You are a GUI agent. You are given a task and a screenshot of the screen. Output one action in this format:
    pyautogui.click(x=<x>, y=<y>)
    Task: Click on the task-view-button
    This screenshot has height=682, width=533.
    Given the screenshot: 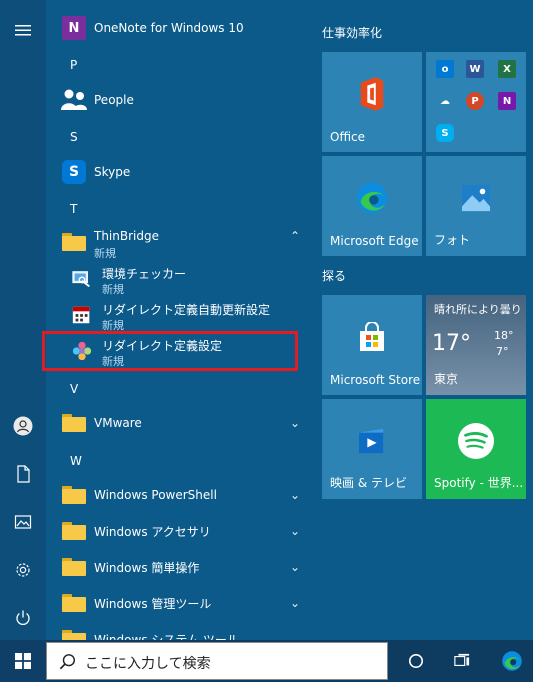 What is the action you would take?
    pyautogui.click(x=462, y=661)
    